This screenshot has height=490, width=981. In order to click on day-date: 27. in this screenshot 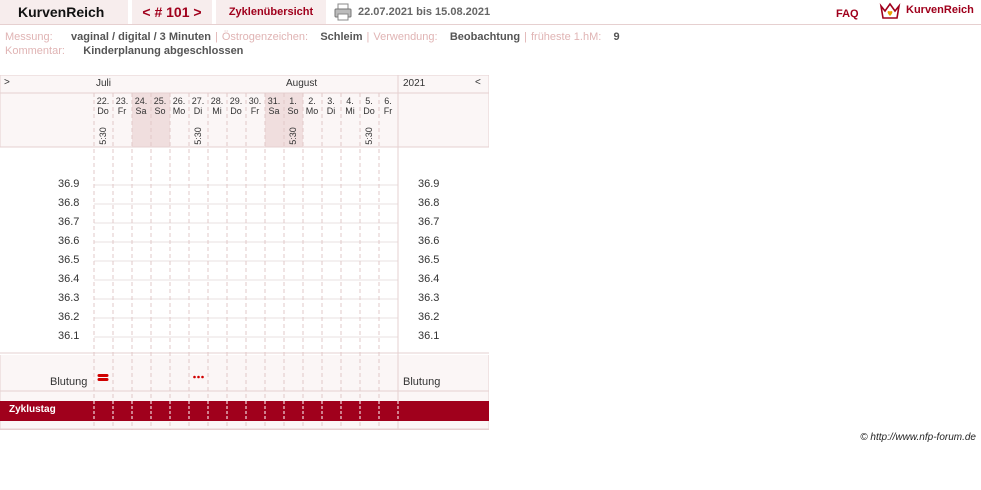, I will do `click(198, 101)`.